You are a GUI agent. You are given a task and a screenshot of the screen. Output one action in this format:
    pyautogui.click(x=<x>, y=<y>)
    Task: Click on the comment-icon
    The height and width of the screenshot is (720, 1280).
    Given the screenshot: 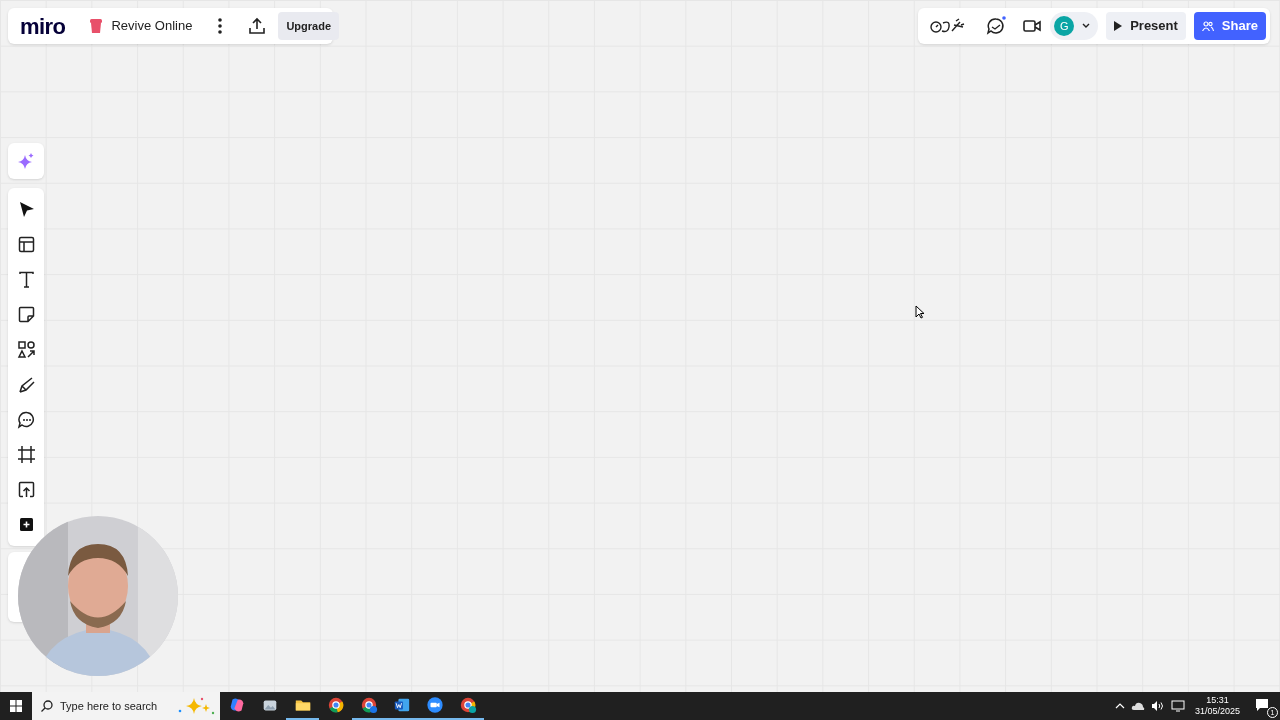 What is the action you would take?
    pyautogui.click(x=26, y=419)
    